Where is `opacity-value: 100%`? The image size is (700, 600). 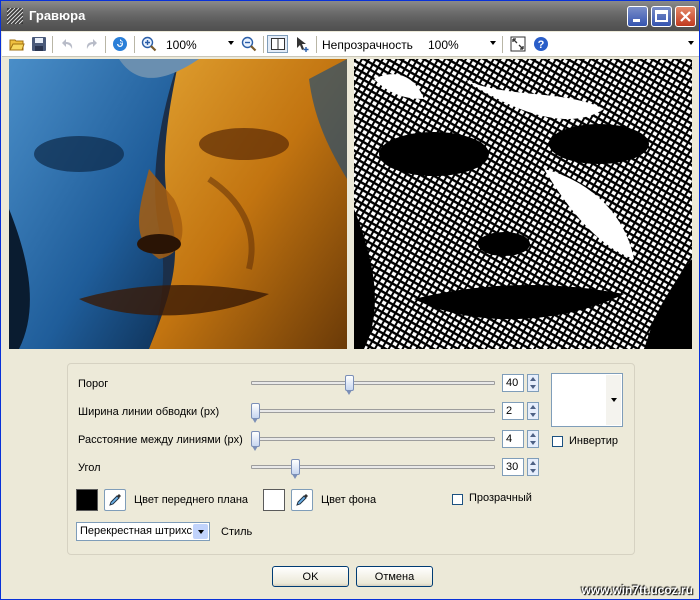 opacity-value: 100% is located at coordinates (443, 45).